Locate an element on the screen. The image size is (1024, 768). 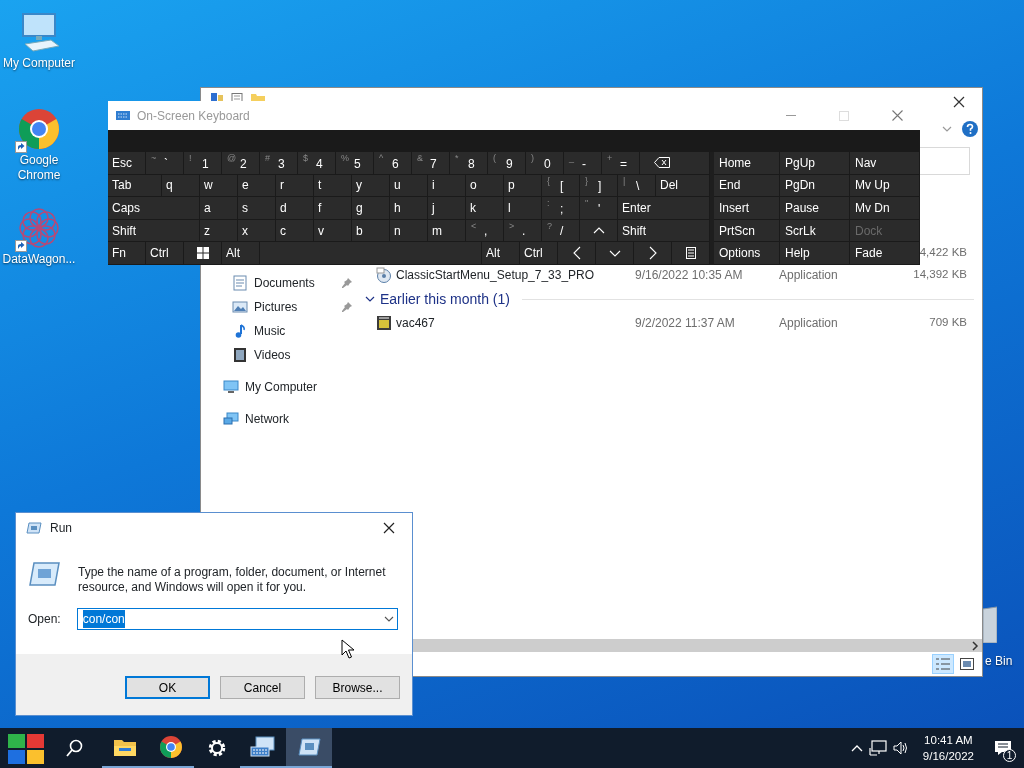
keyboard-key: ( 9 is located at coordinates (507, 163).